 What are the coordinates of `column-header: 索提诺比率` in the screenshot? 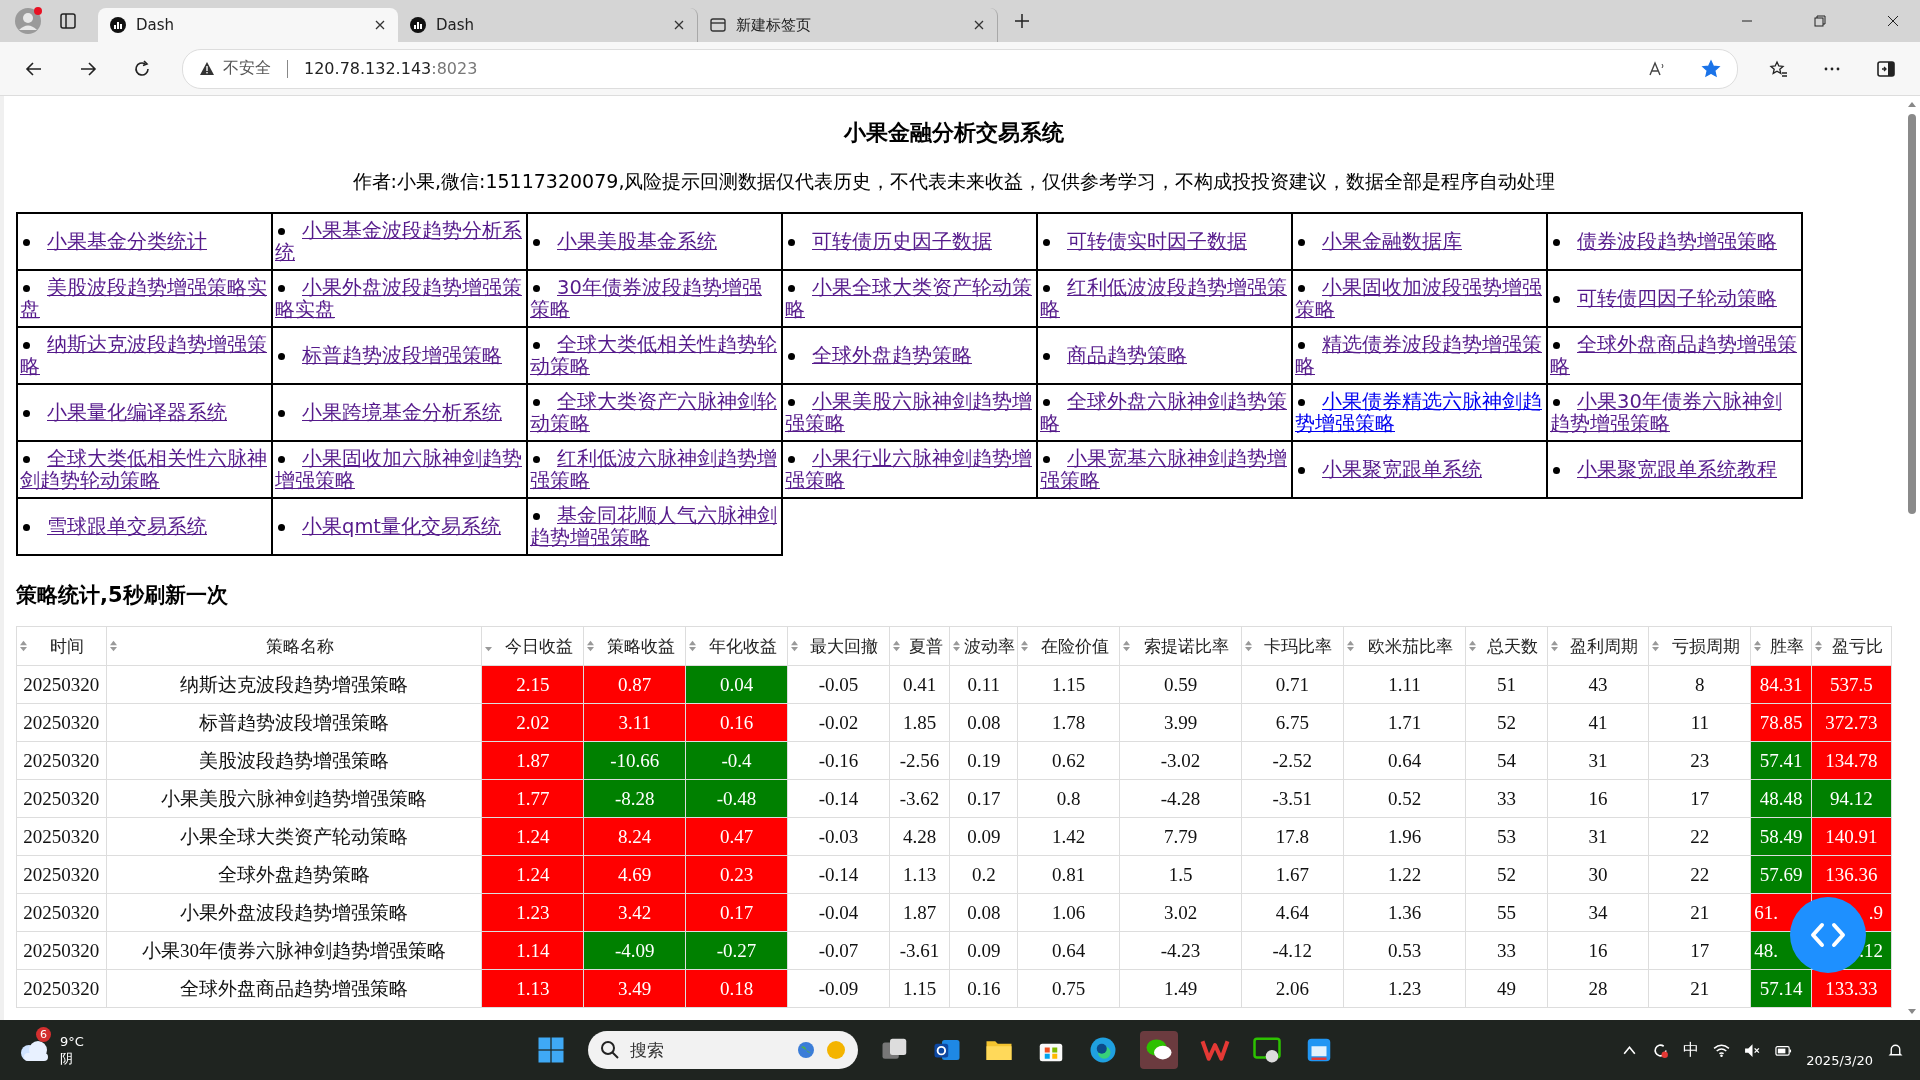 It's located at (1180, 646).